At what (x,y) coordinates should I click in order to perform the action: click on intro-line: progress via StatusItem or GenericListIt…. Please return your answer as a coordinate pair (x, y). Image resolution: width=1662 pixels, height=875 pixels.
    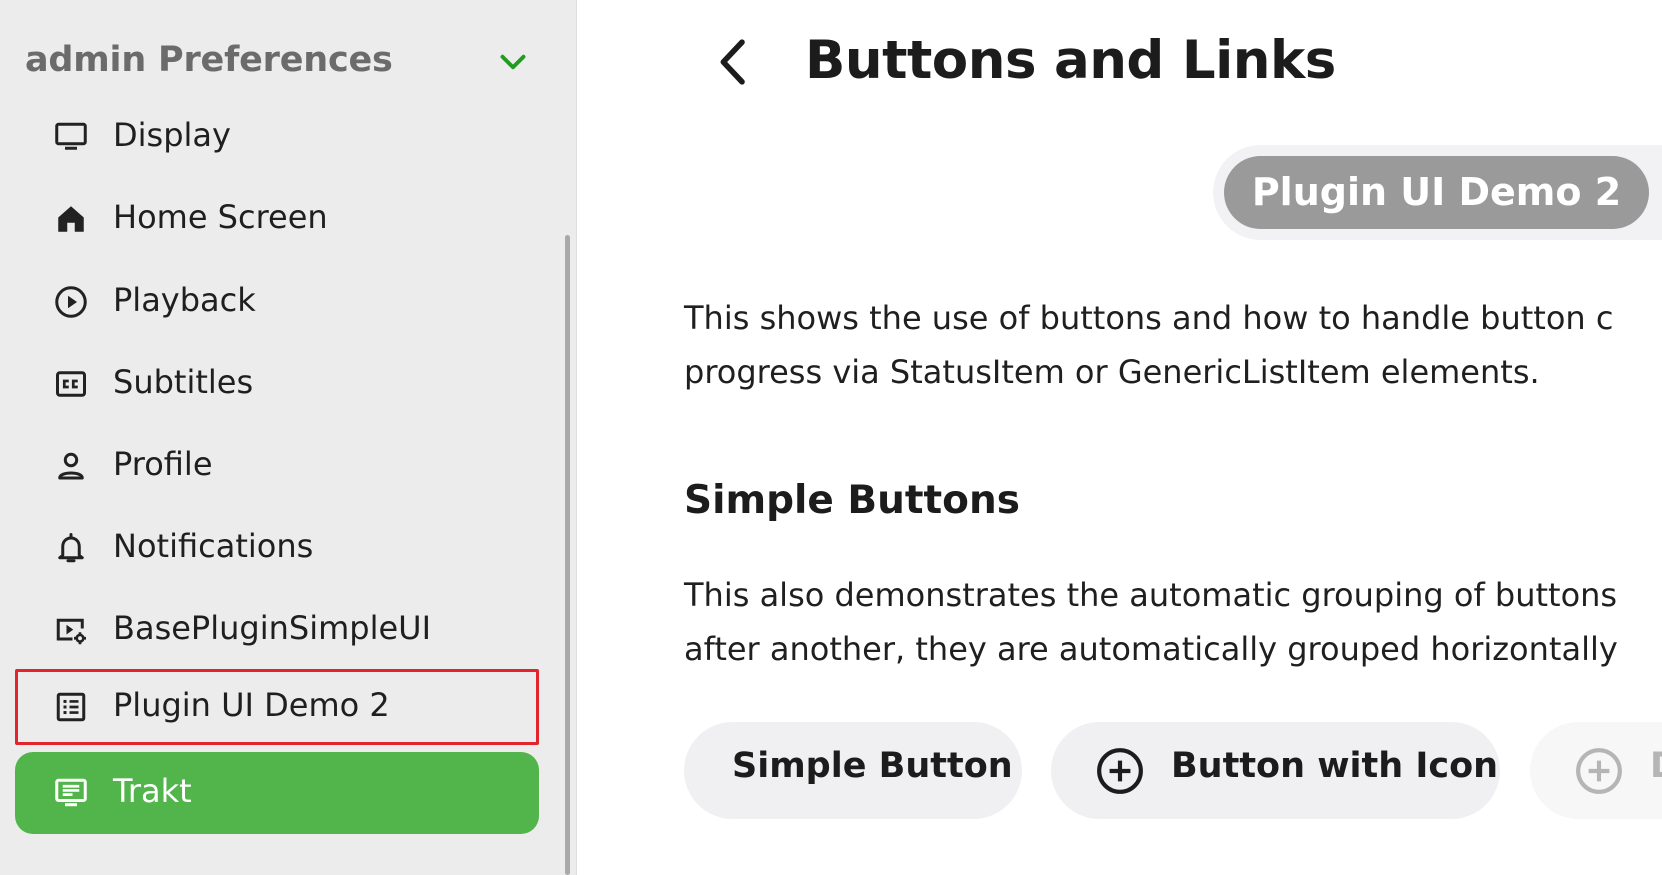
    Looking at the image, I should click on (1112, 372).